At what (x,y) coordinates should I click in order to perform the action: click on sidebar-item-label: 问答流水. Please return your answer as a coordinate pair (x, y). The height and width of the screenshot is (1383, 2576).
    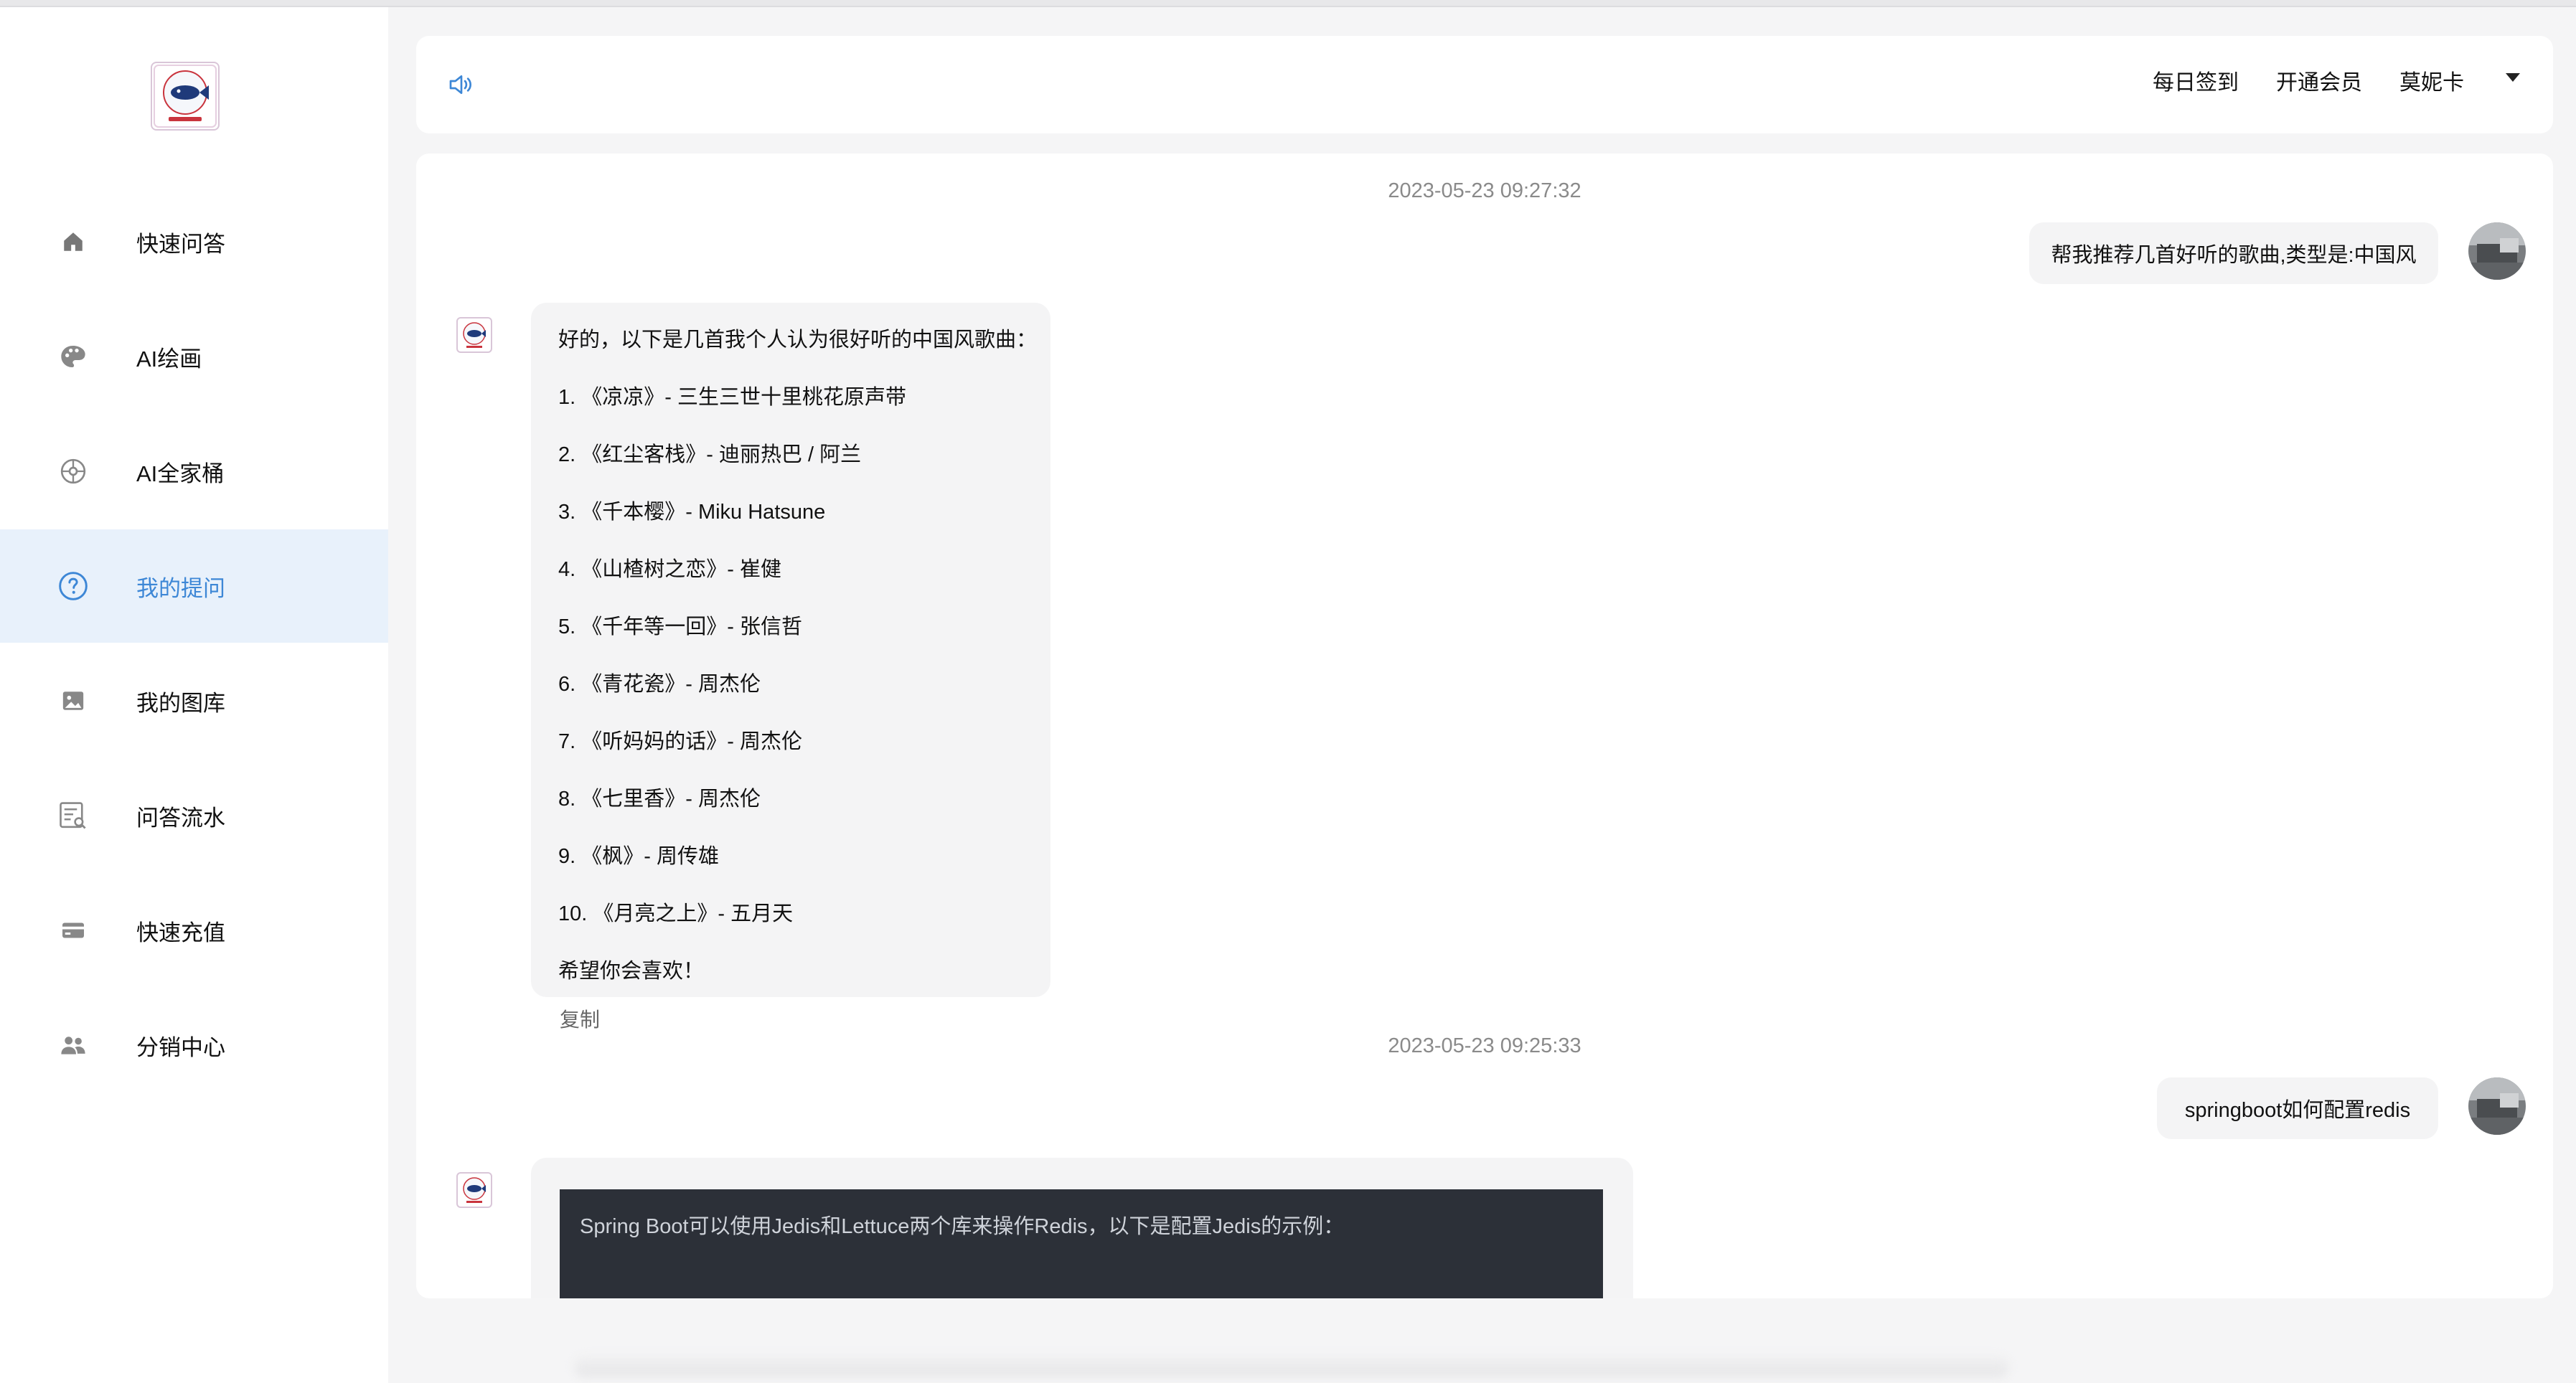
    Looking at the image, I should click on (180, 818).